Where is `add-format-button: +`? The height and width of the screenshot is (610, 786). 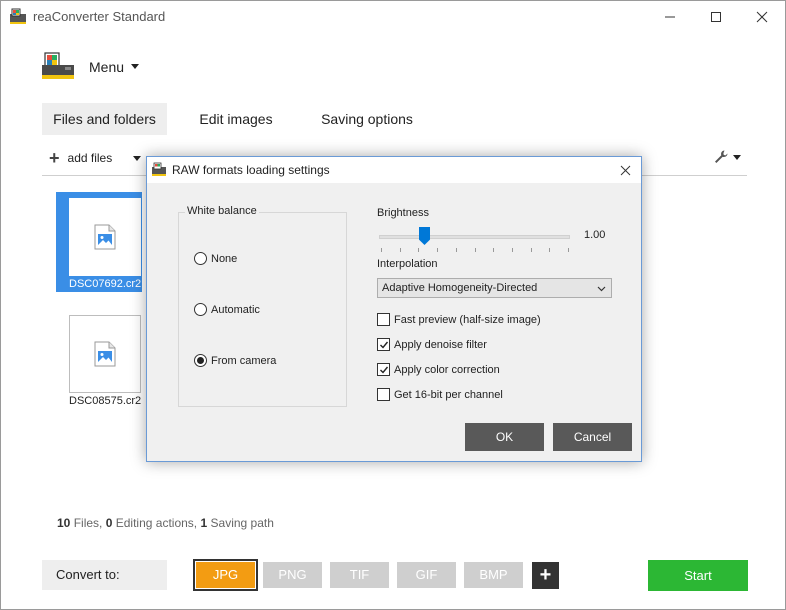 add-format-button: + is located at coordinates (545, 575).